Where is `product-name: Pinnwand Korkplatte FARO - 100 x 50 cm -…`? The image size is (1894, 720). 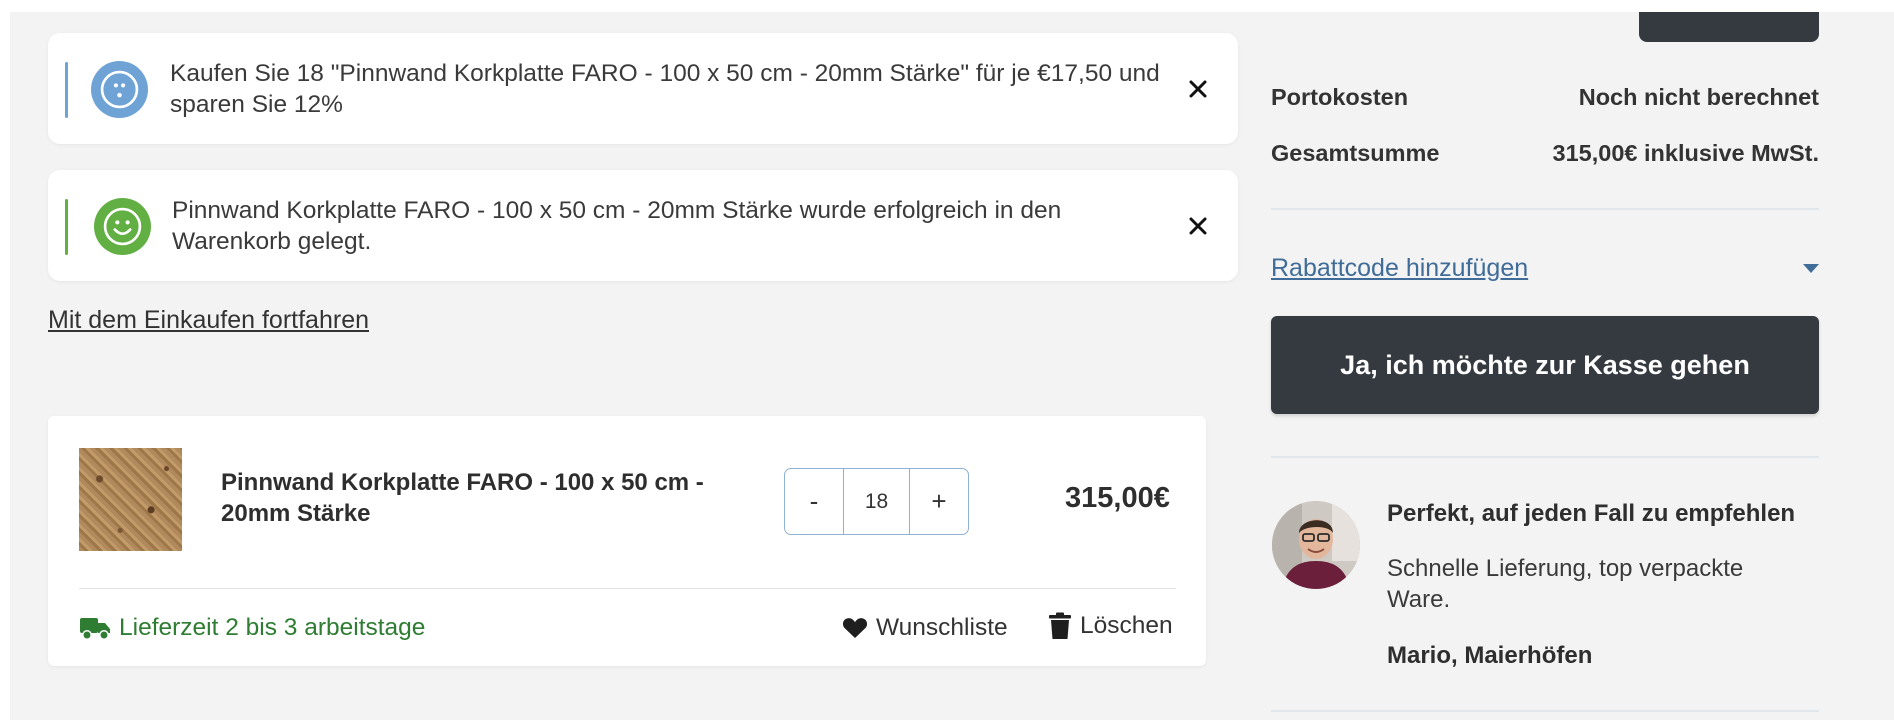
product-name: Pinnwand Korkplatte FARO - 100 x 50 cm -… is located at coordinates (481, 498).